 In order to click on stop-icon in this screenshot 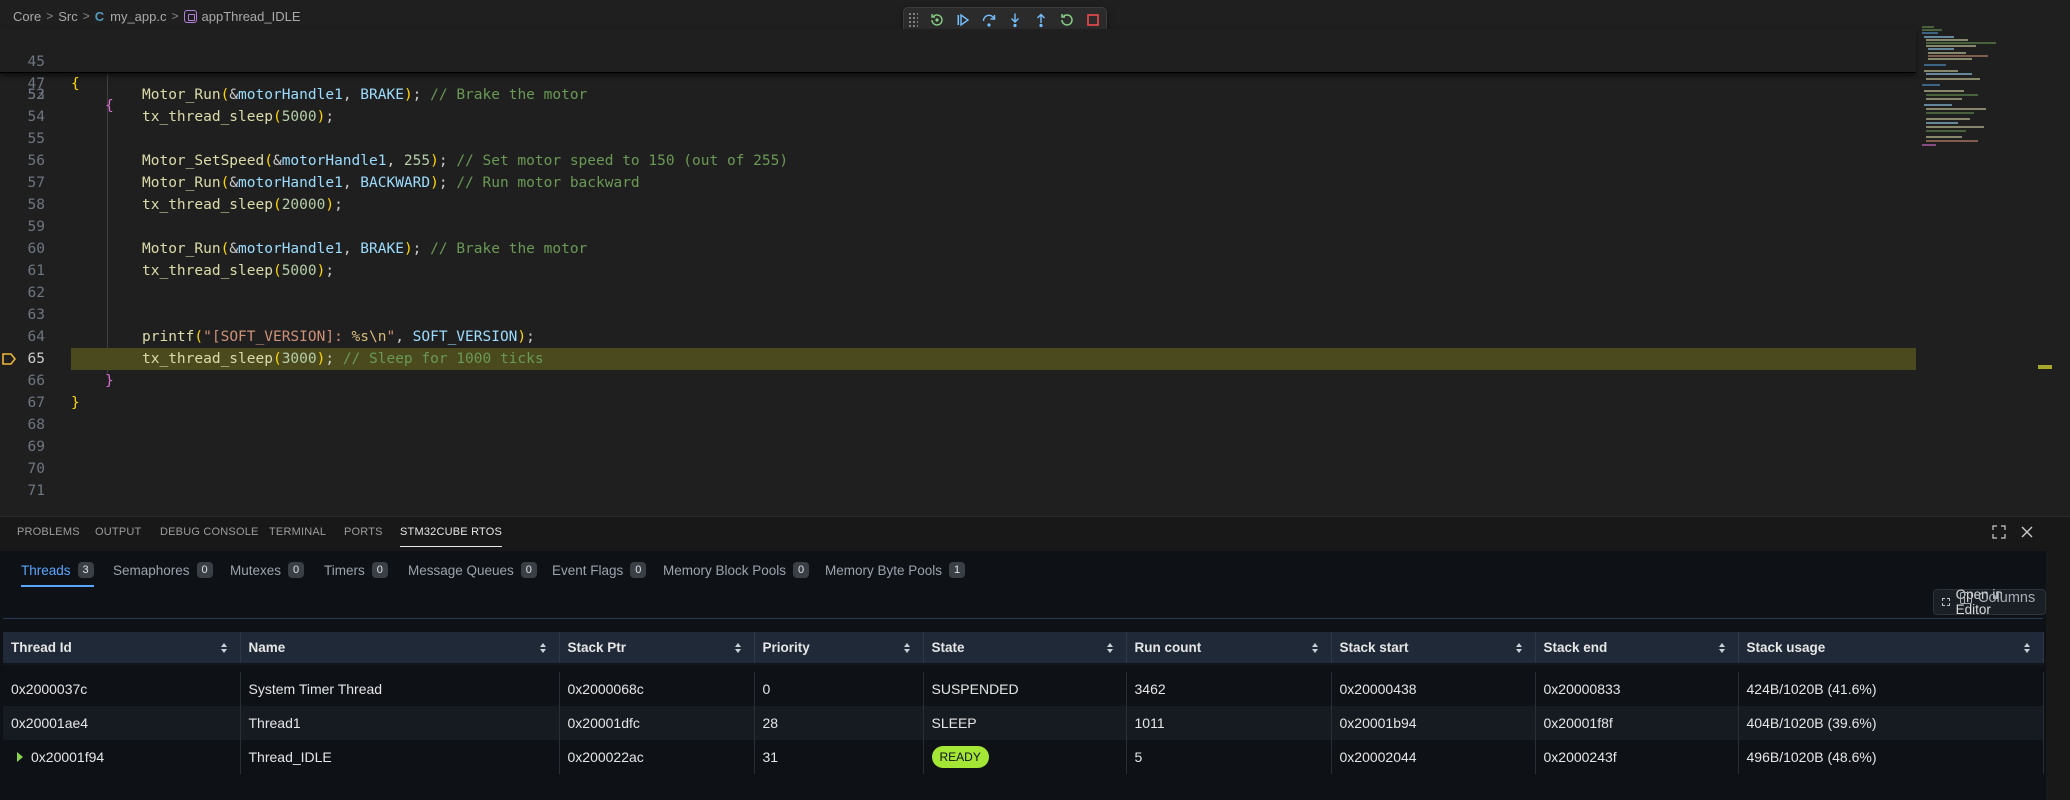, I will do `click(1093, 20)`.